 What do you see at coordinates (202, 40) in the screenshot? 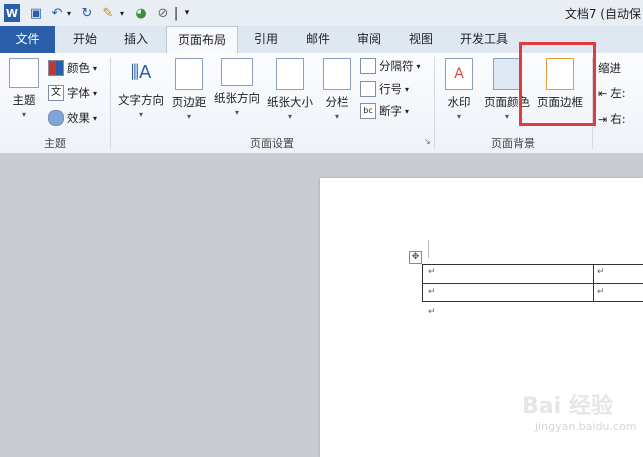
I see `tab-page-layout: 页面布局` at bounding box center [202, 40].